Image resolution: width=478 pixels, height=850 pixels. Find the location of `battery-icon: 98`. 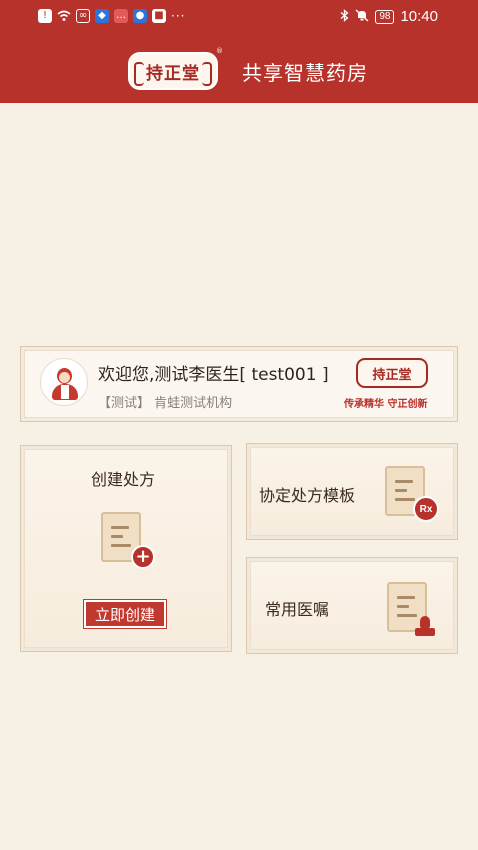

battery-icon: 98 is located at coordinates (385, 16).